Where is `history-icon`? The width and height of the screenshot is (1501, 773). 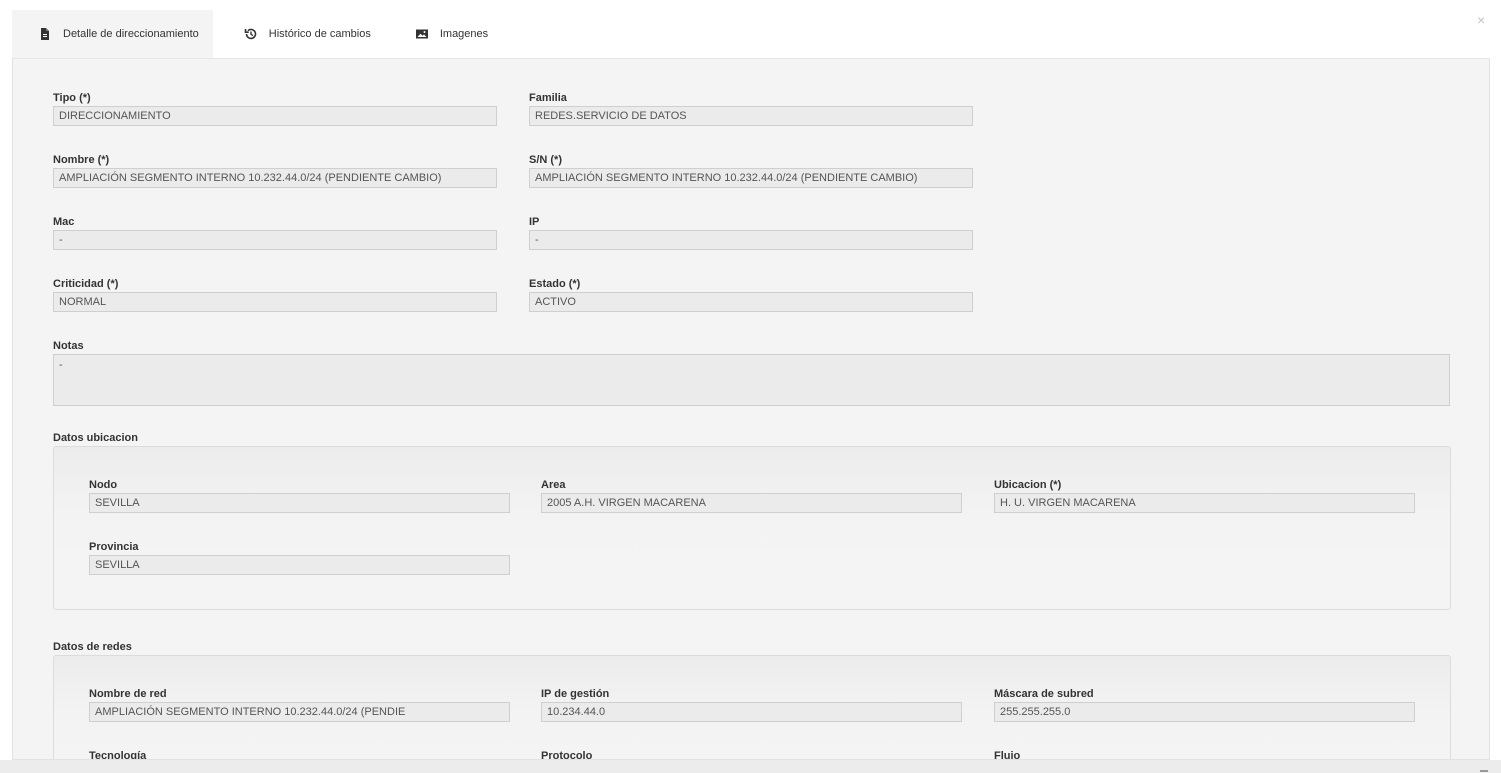
history-icon is located at coordinates (251, 34).